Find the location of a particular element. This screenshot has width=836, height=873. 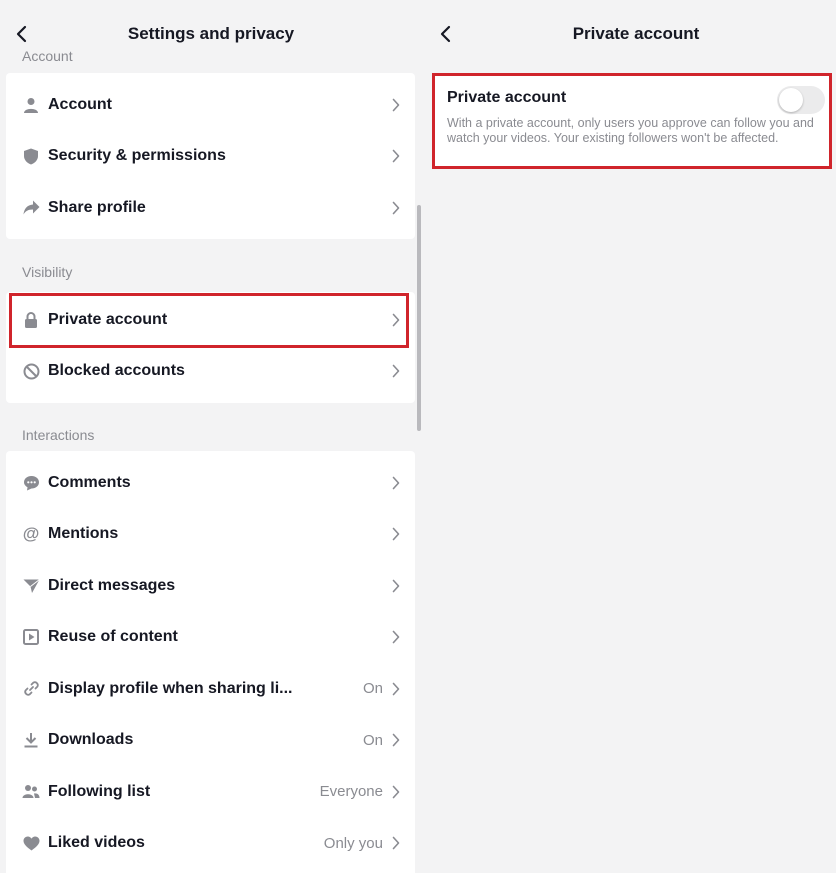

lock-icon is located at coordinates (31, 320).